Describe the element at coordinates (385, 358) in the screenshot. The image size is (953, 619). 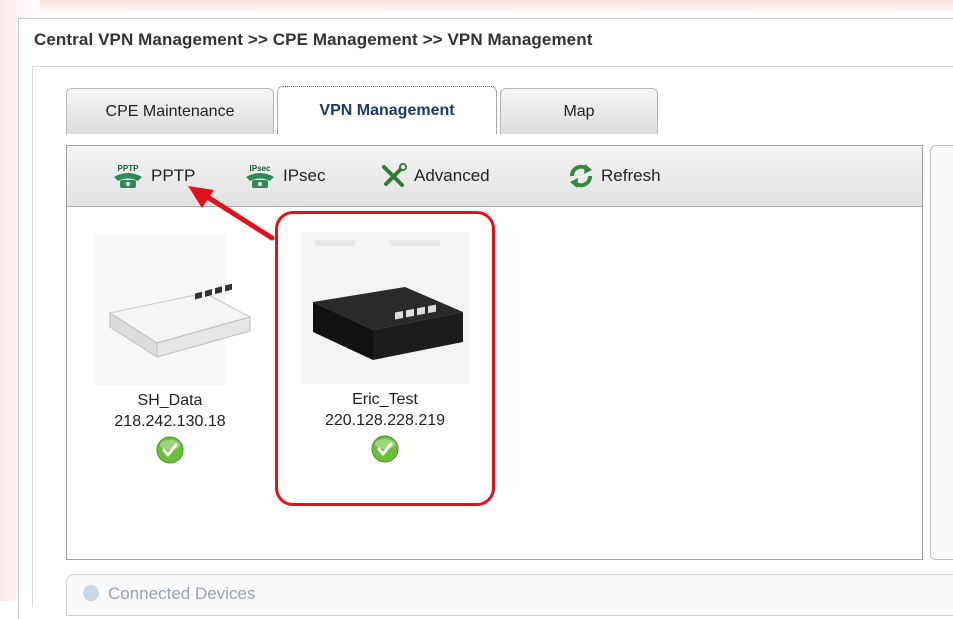
I see `selected-device-highlight` at that location.